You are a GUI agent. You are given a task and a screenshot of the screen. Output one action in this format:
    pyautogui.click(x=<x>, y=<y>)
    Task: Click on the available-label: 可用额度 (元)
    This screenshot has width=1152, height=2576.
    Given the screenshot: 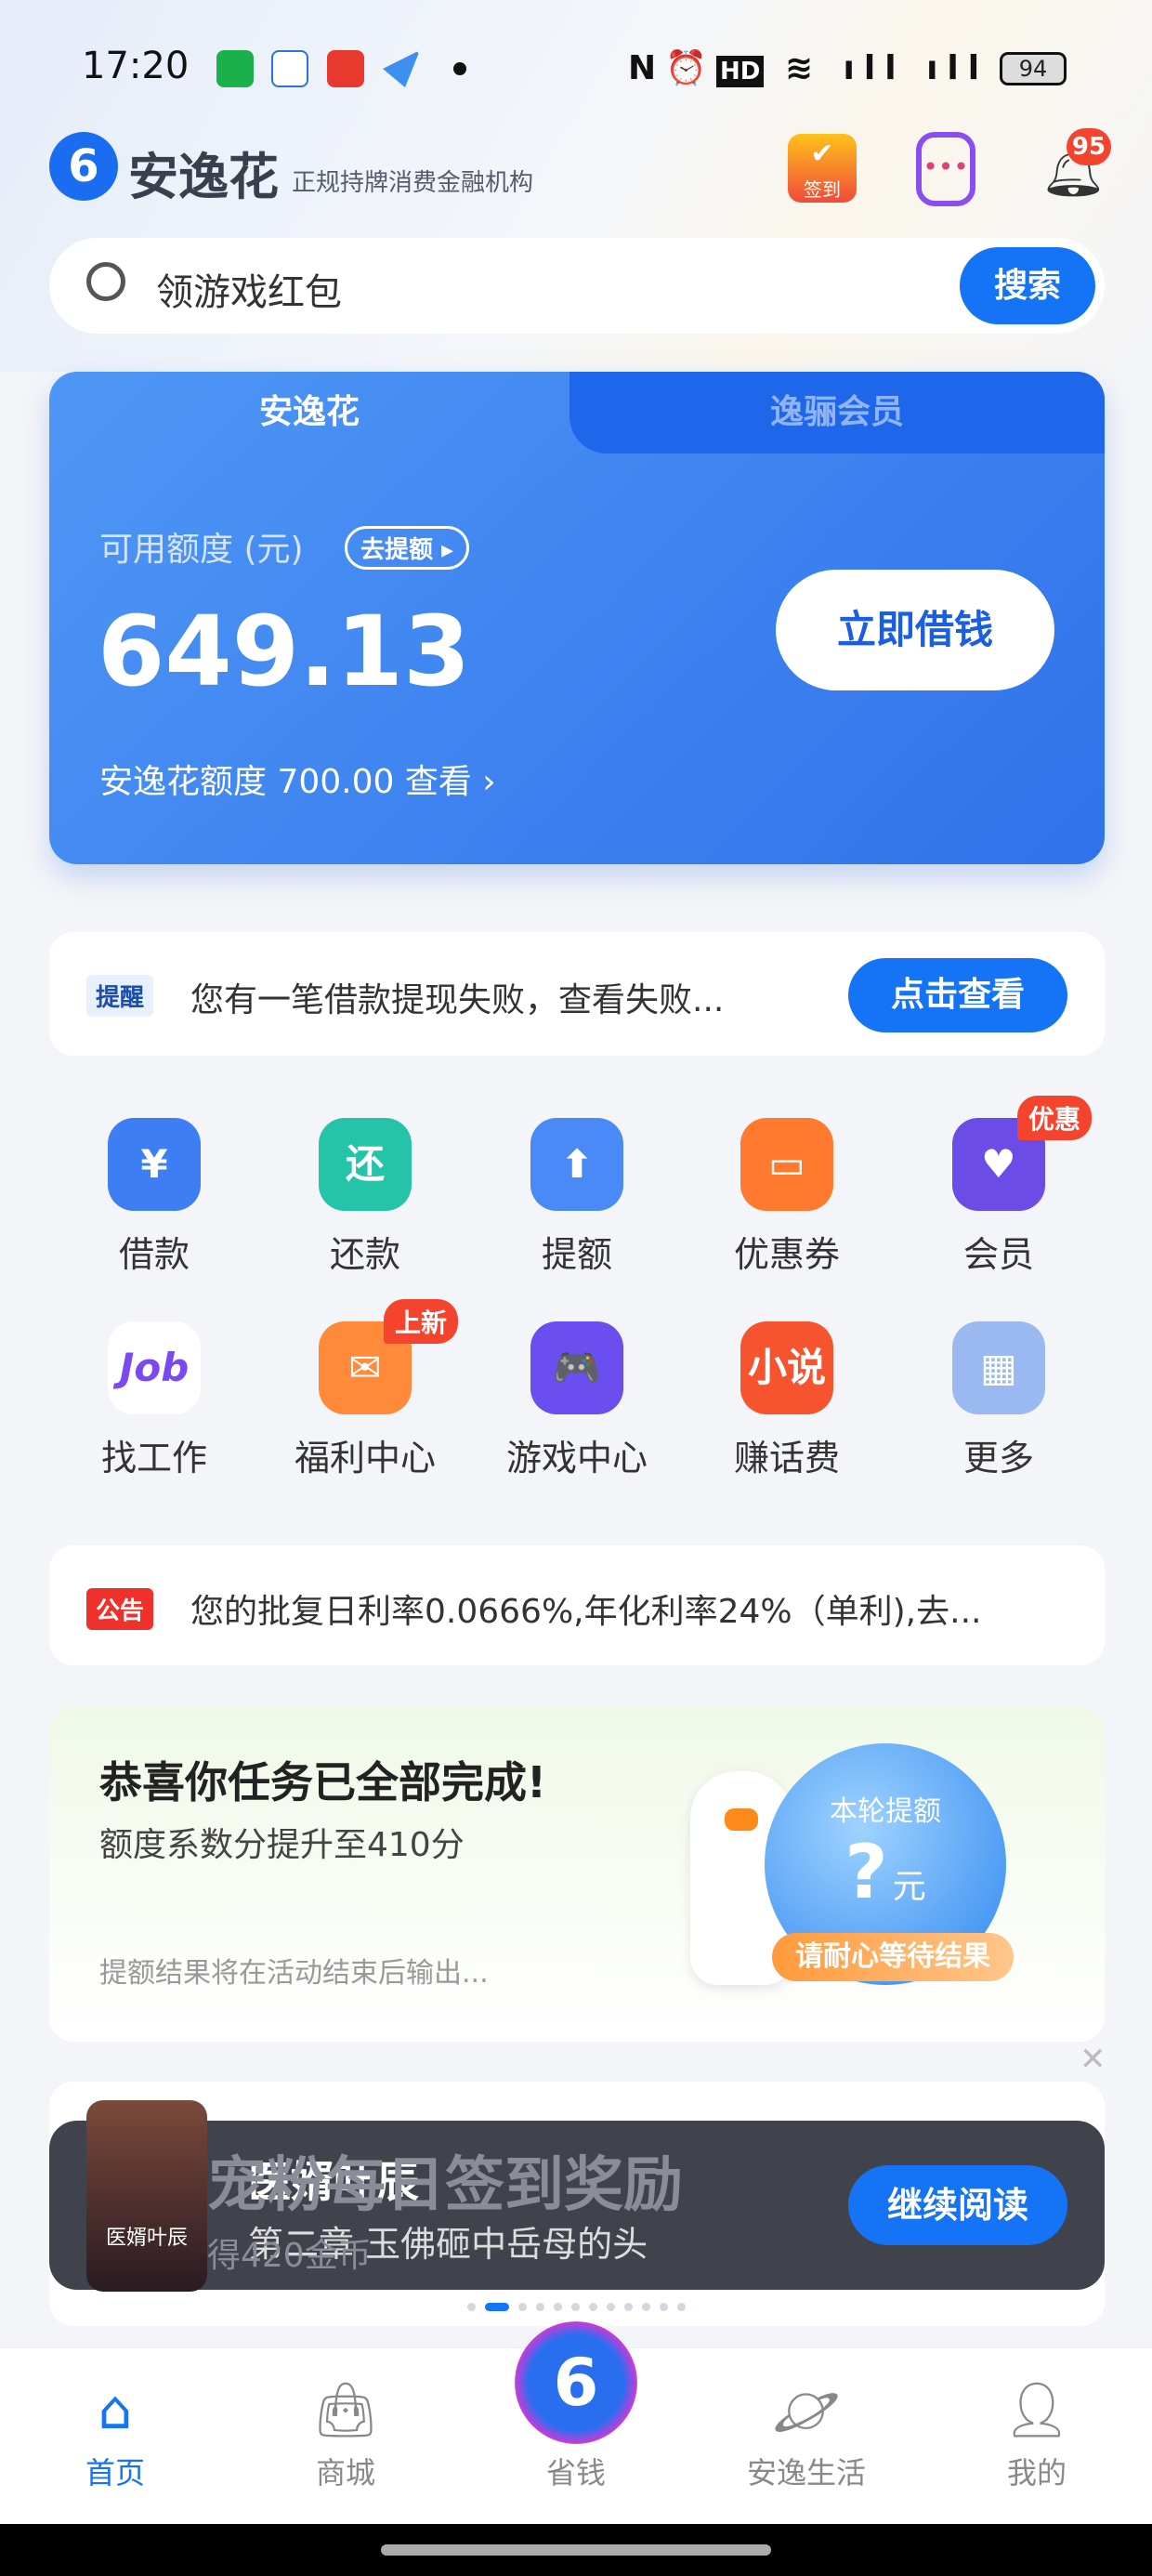 What is the action you would take?
    pyautogui.click(x=201, y=550)
    